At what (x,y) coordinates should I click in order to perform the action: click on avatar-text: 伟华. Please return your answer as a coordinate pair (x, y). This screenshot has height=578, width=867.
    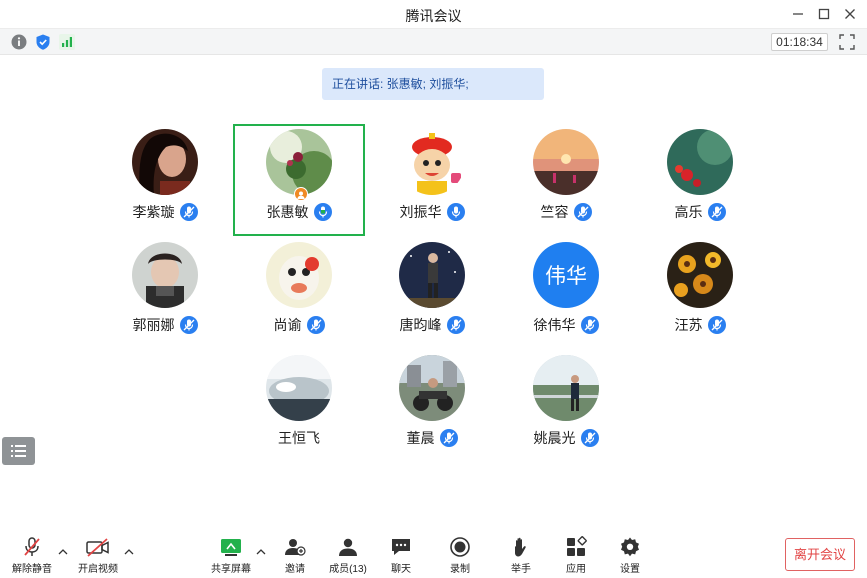
    Looking at the image, I should click on (566, 276).